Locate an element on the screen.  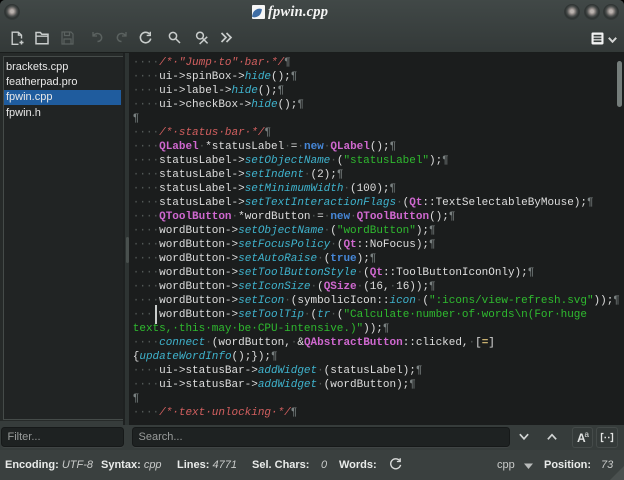
svg-text: a is located at coordinates (587, 434).